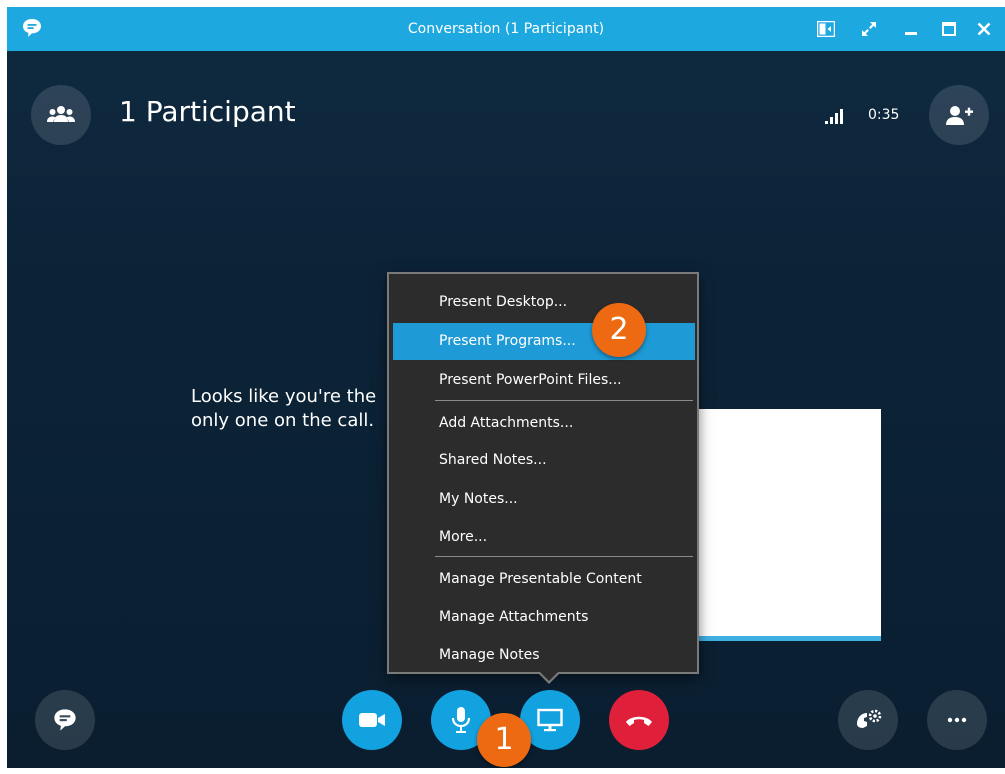  I want to click on menu-item-manage-attachments: Manage Attachments, so click(544, 617).